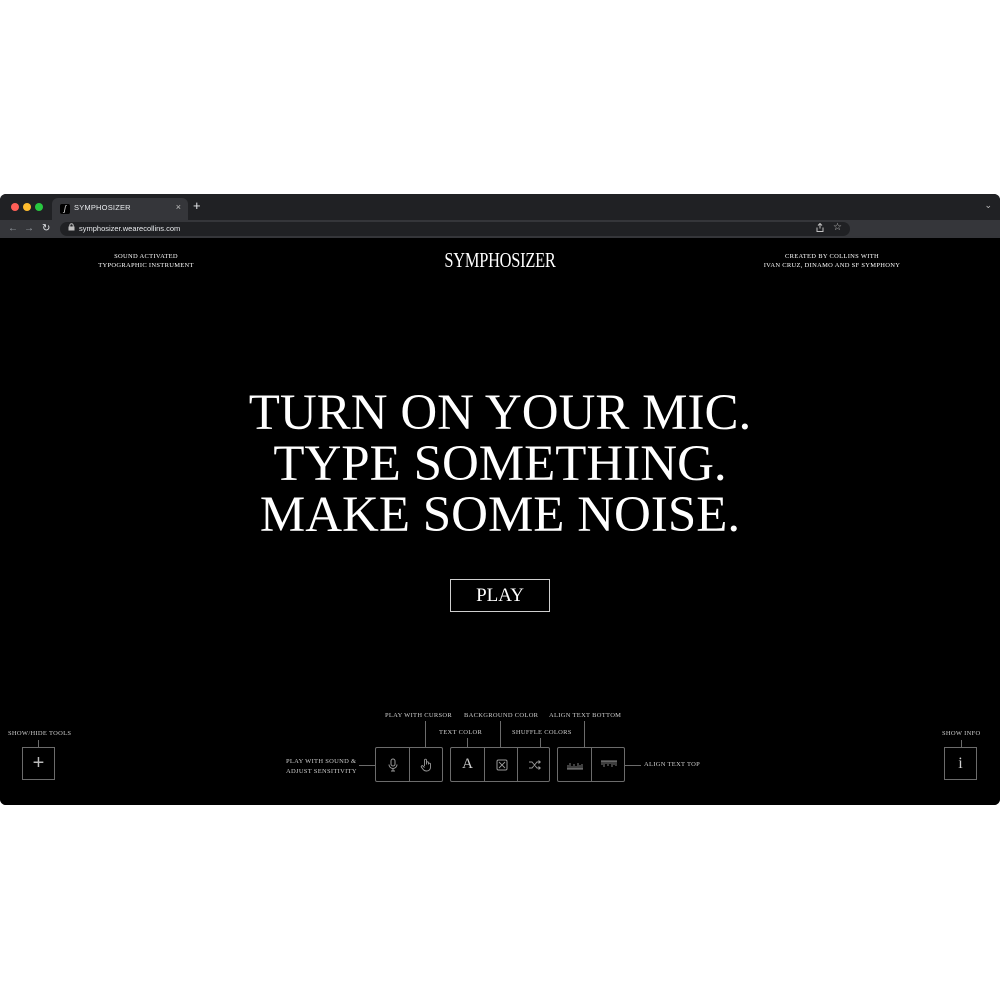 This screenshot has width=1000, height=1000. I want to click on lock-icon, so click(71, 228).